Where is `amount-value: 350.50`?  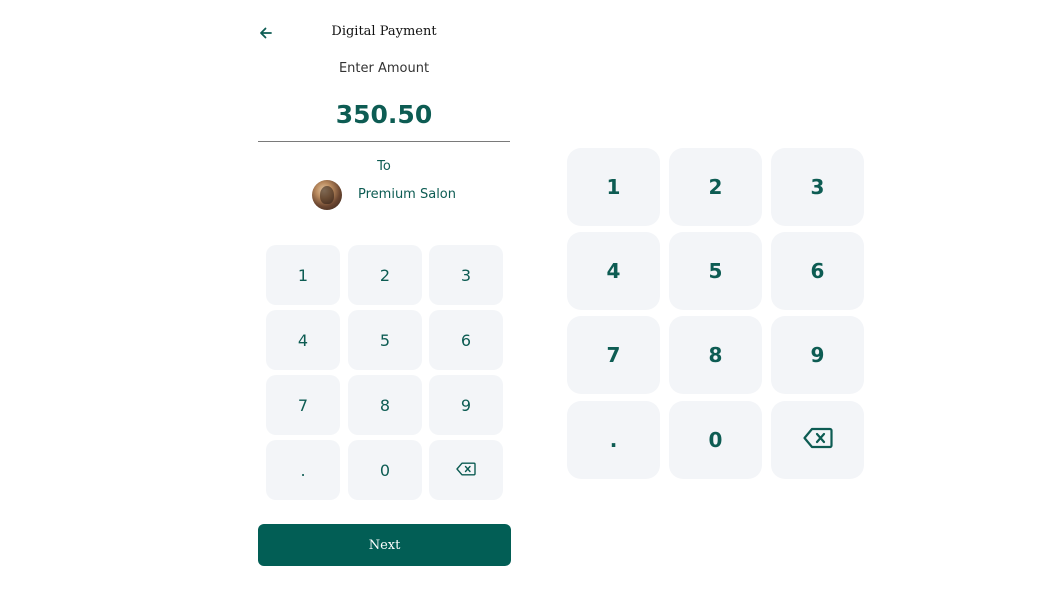 amount-value: 350.50 is located at coordinates (384, 114).